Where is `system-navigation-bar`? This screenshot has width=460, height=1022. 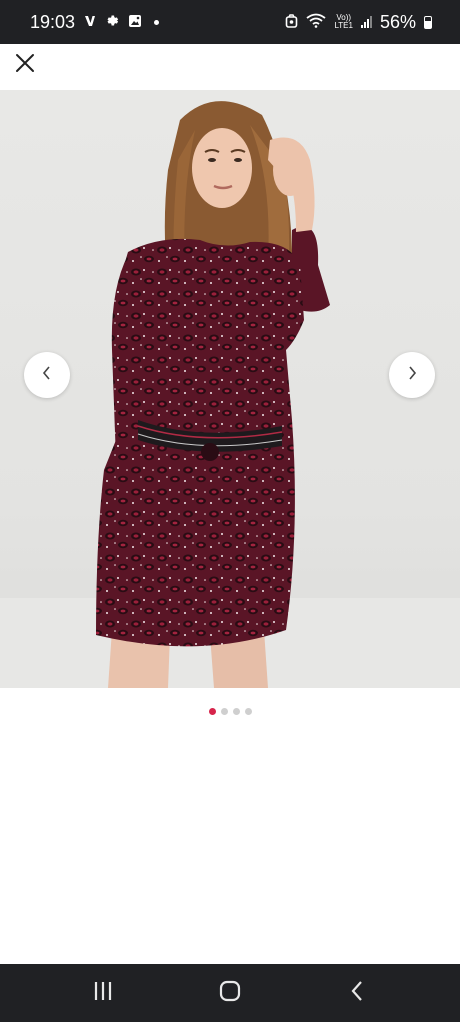
system-navigation-bar is located at coordinates (230, 993).